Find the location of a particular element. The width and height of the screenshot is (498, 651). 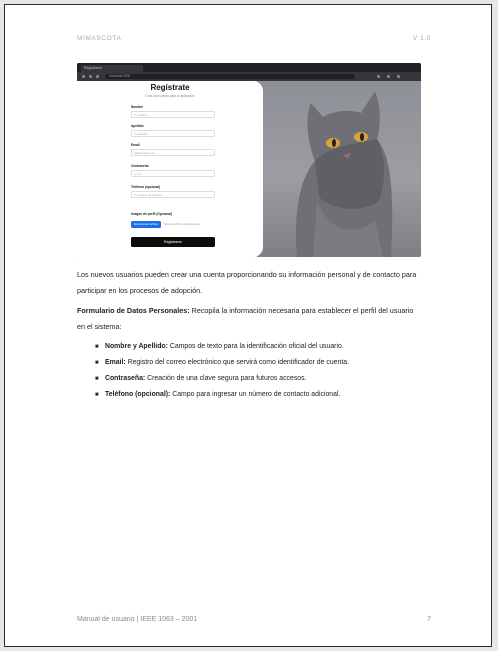

cat-photo is located at coordinates (339, 169).